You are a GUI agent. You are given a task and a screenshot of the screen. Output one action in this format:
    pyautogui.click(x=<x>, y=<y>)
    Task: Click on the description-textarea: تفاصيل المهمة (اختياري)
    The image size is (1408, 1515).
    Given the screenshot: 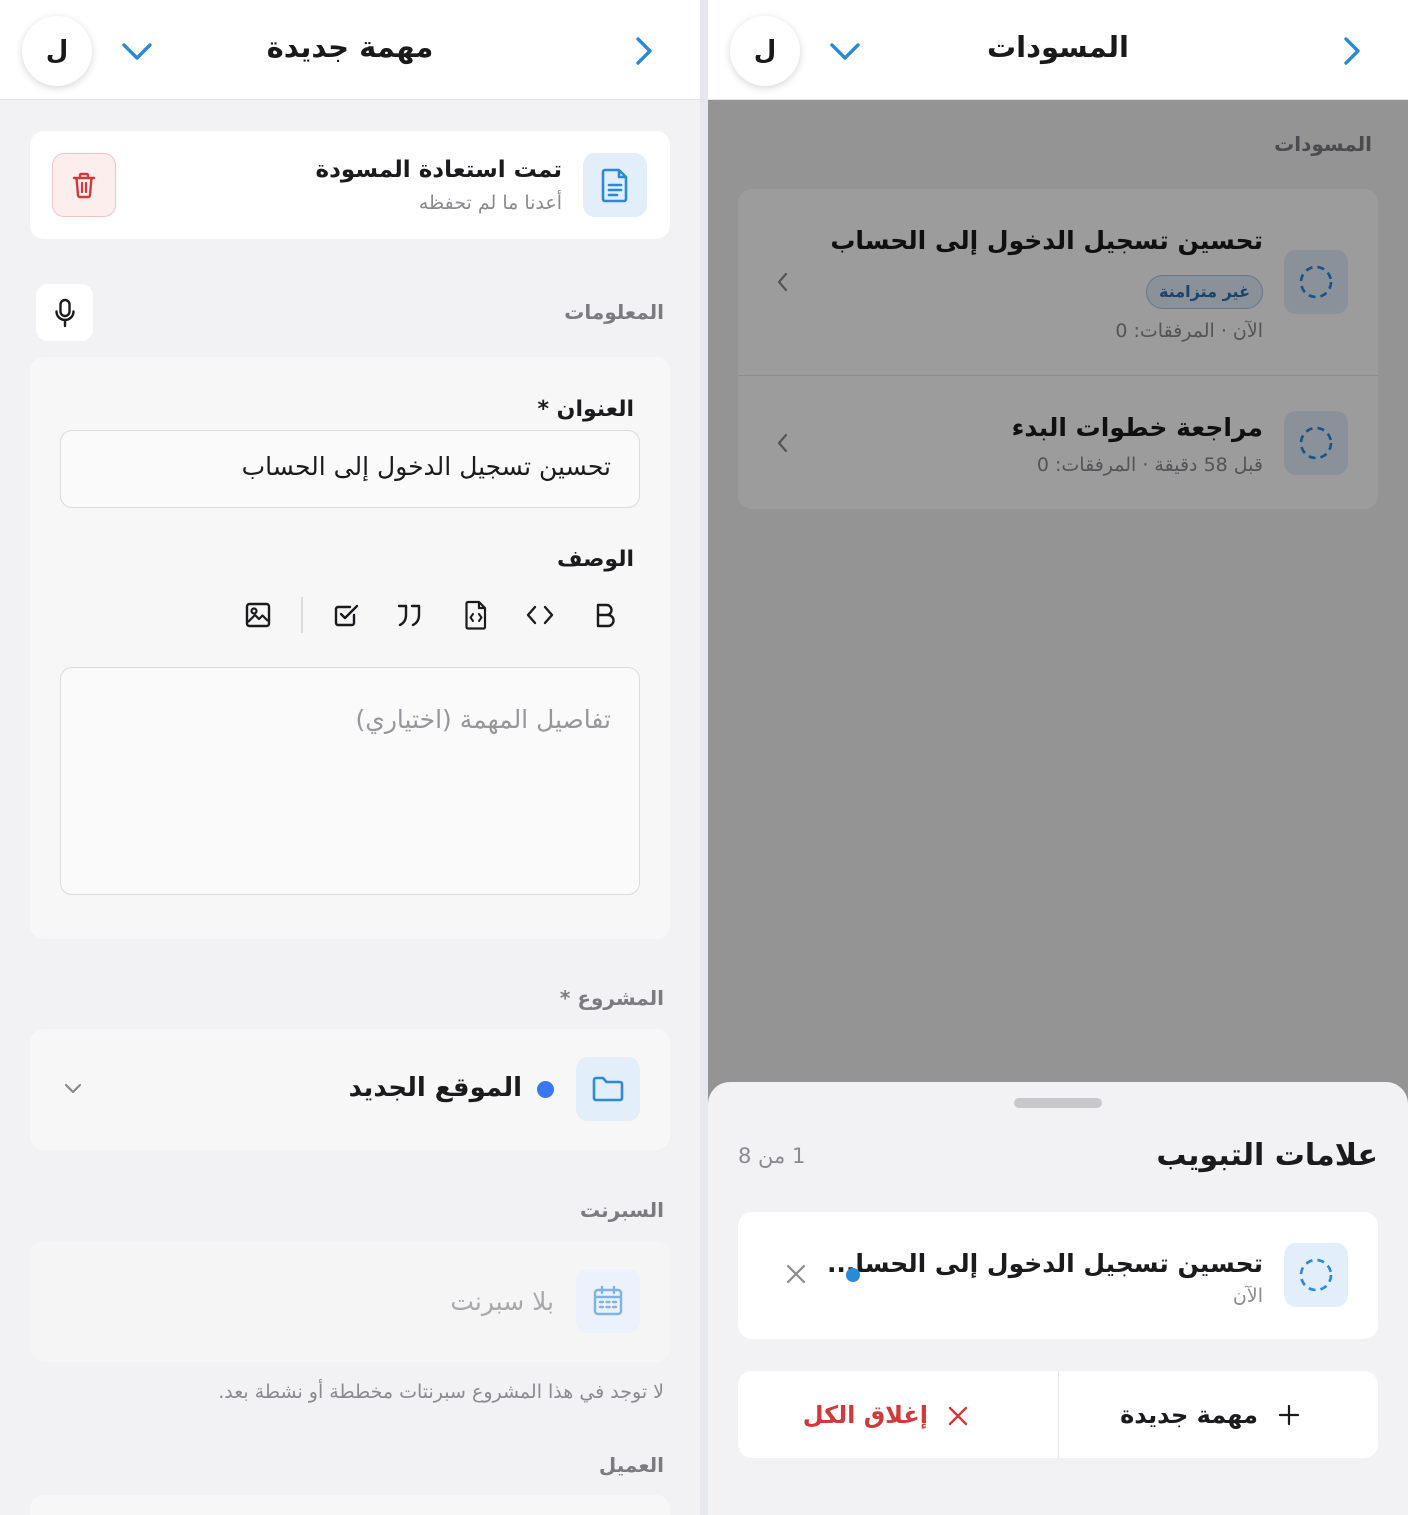 What is the action you would take?
    pyautogui.click(x=350, y=781)
    